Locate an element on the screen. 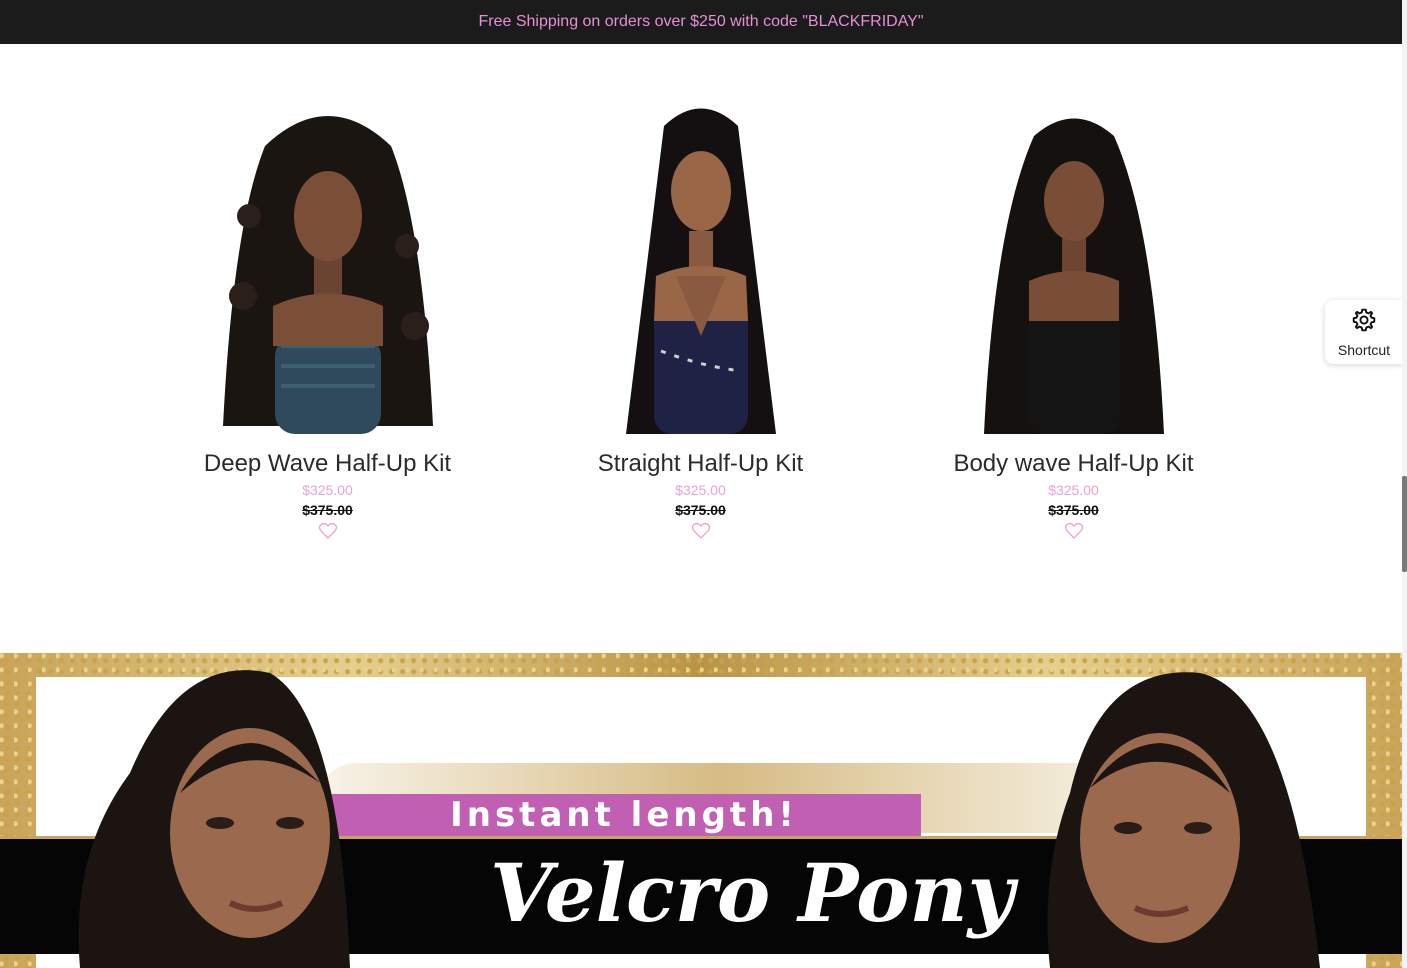 The width and height of the screenshot is (1407, 968). banner-model-left is located at coordinates (214, 819).